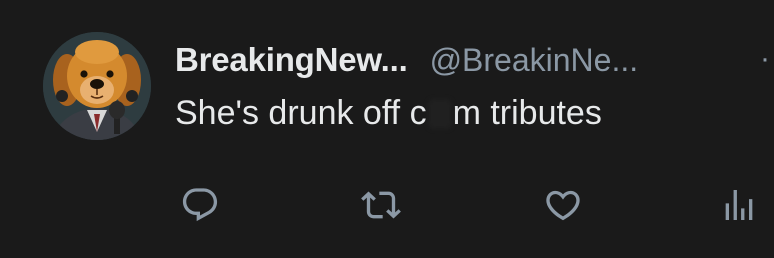 The height and width of the screenshot is (258, 774). I want to click on tweet-text-start: She's drunk off c, so click(301, 113).